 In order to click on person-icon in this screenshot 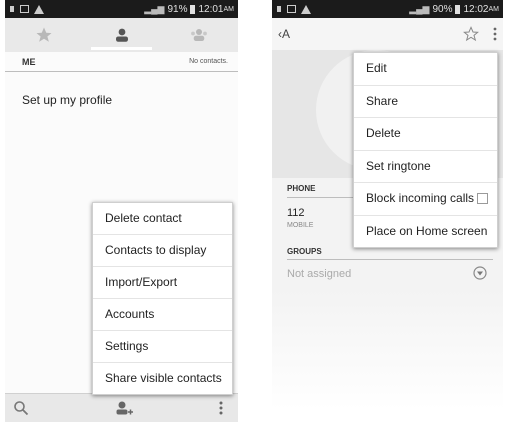, I will do `click(121, 35)`.